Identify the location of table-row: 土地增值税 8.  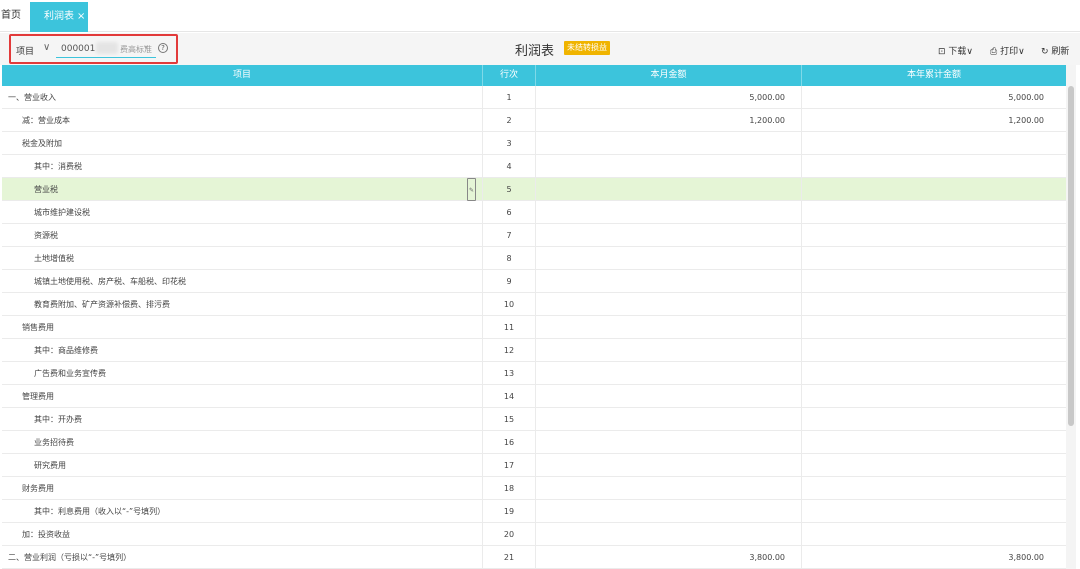
(534, 258).